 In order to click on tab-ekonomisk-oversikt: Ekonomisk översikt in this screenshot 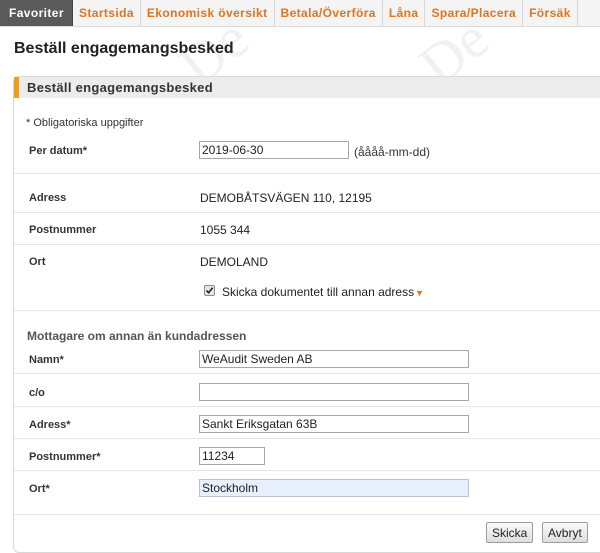, I will do `click(208, 13)`.